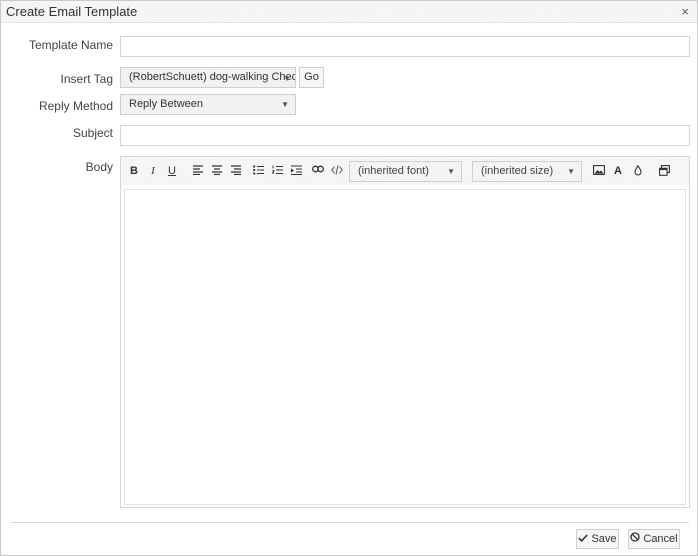  What do you see at coordinates (517, 171) in the screenshot?
I see `font-size-value: (inherited size)` at bounding box center [517, 171].